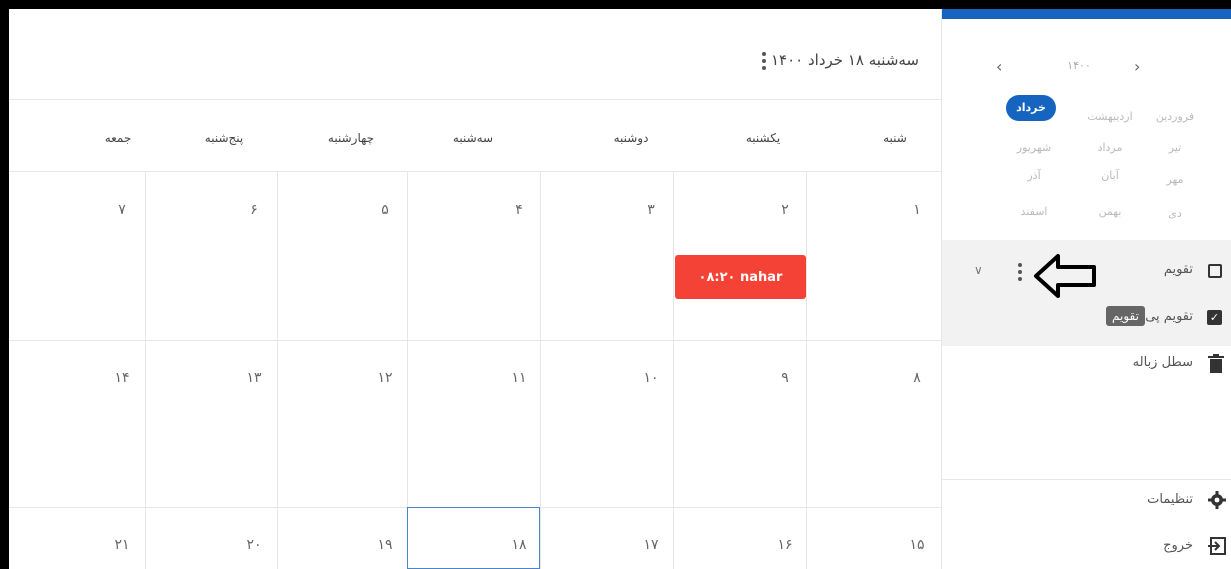 The width and height of the screenshot is (1231, 569). What do you see at coordinates (651, 545) in the screenshot?
I see `day-cell: ۱۷` at bounding box center [651, 545].